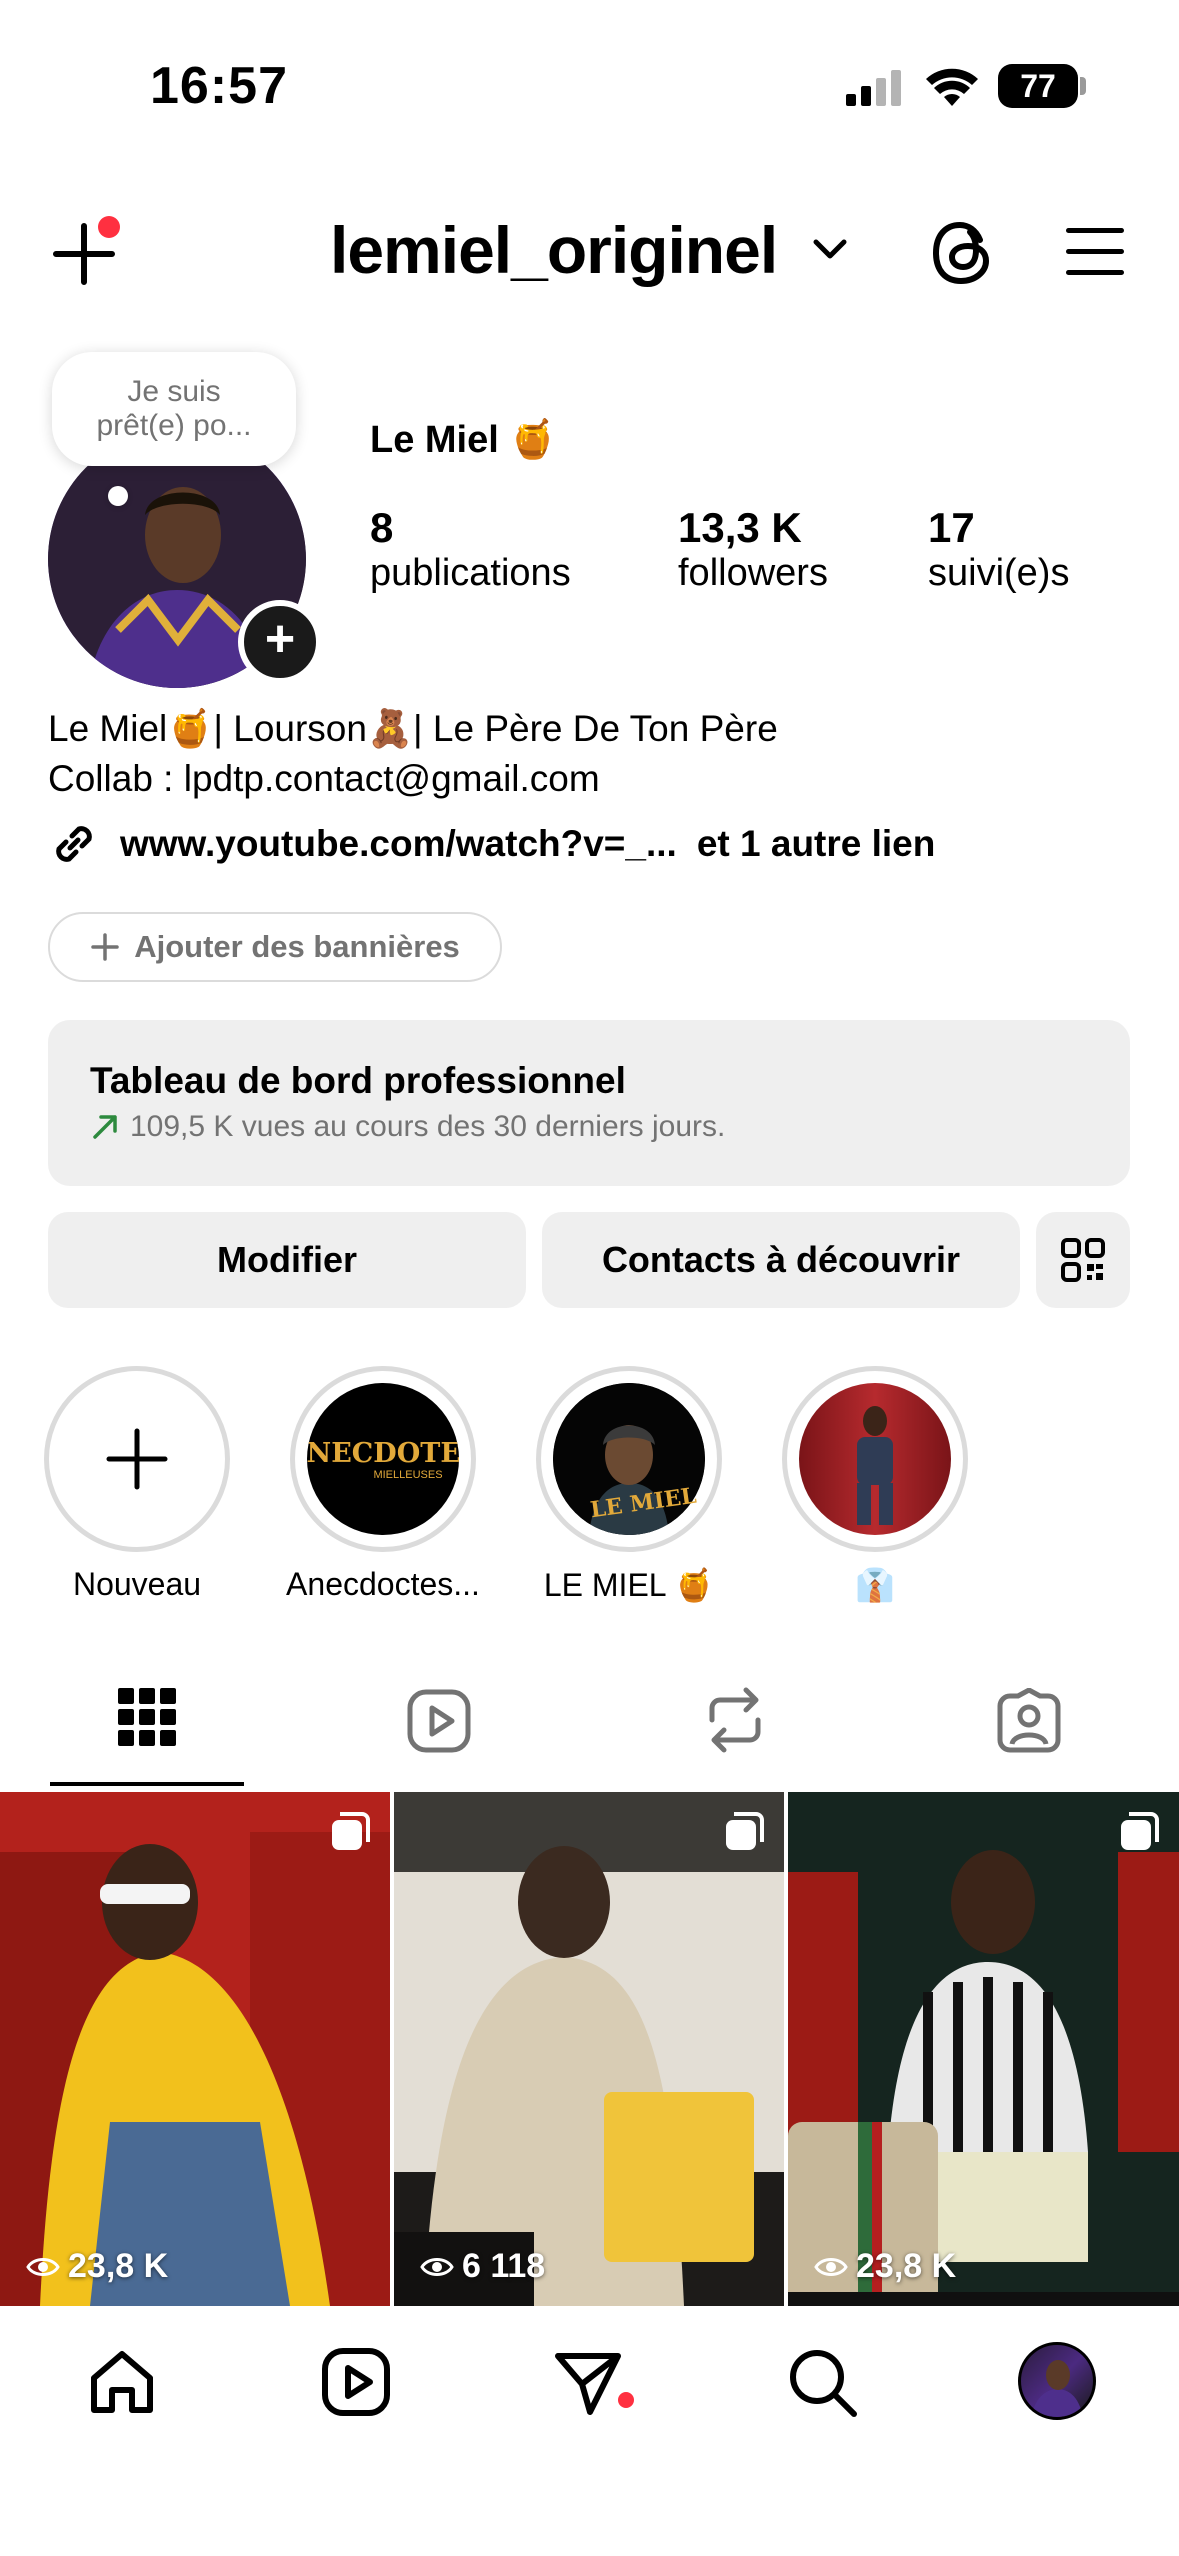 The width and height of the screenshot is (1179, 2556). I want to click on nav-reels, so click(356, 2382).